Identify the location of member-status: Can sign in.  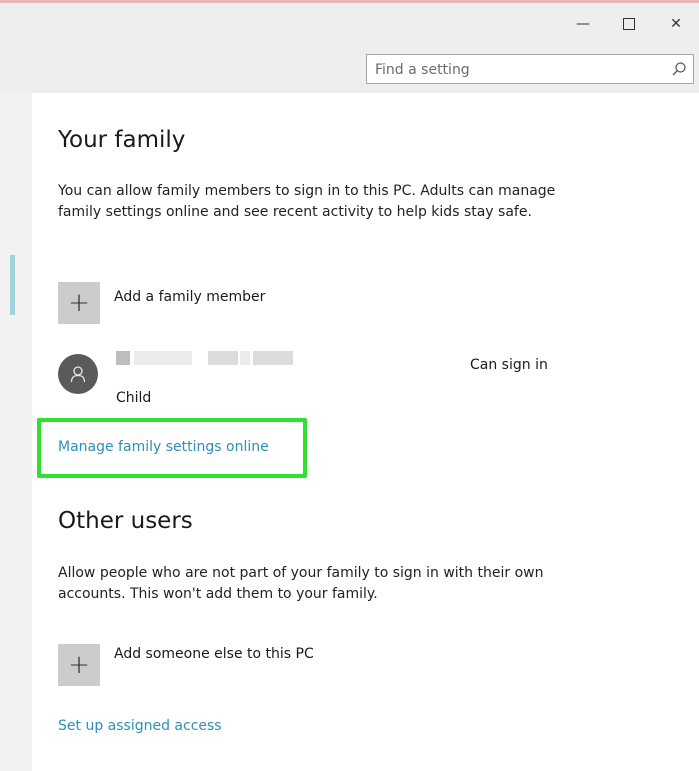
(509, 365).